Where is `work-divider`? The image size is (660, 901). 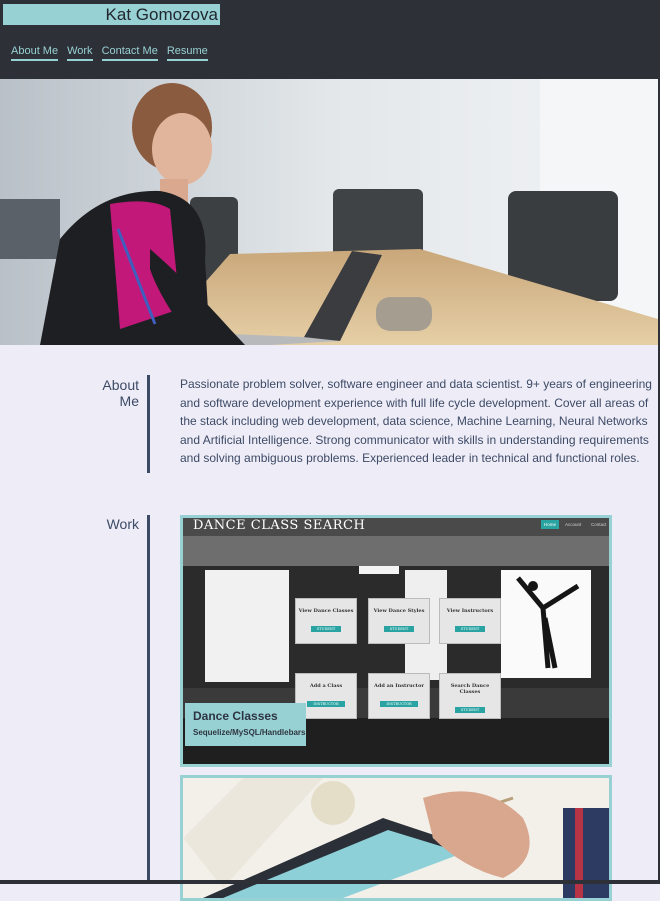 work-divider is located at coordinates (148, 699).